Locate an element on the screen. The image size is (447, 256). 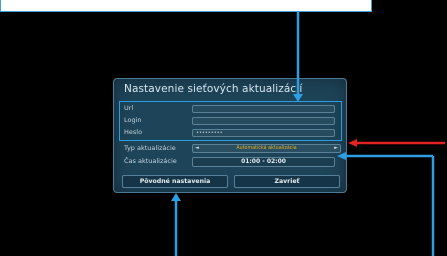
update-type-value: Automatická aktualizácia is located at coordinates (266, 148).